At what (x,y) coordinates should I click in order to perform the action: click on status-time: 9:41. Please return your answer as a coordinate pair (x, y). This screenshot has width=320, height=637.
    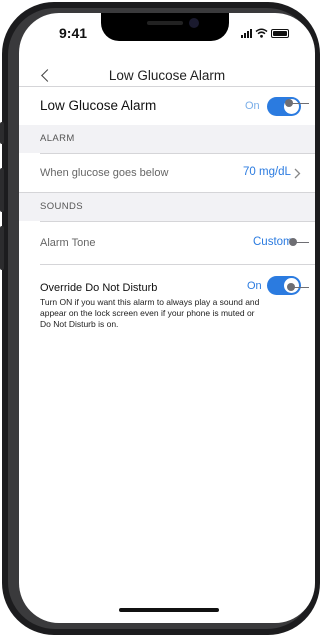
    Looking at the image, I should click on (73, 33).